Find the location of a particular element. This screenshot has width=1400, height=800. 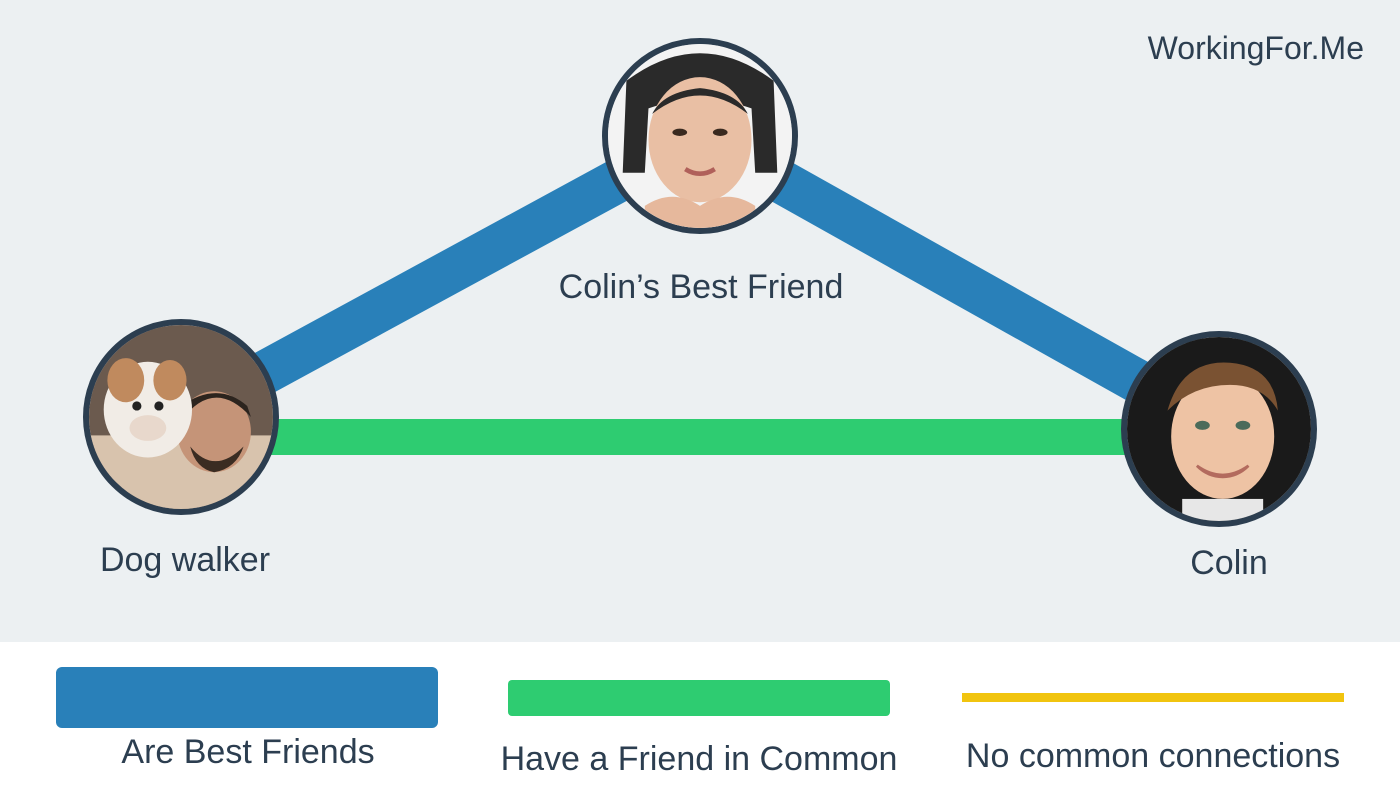

legend-label-best-friends: Are Best Friends is located at coordinates (248, 752).